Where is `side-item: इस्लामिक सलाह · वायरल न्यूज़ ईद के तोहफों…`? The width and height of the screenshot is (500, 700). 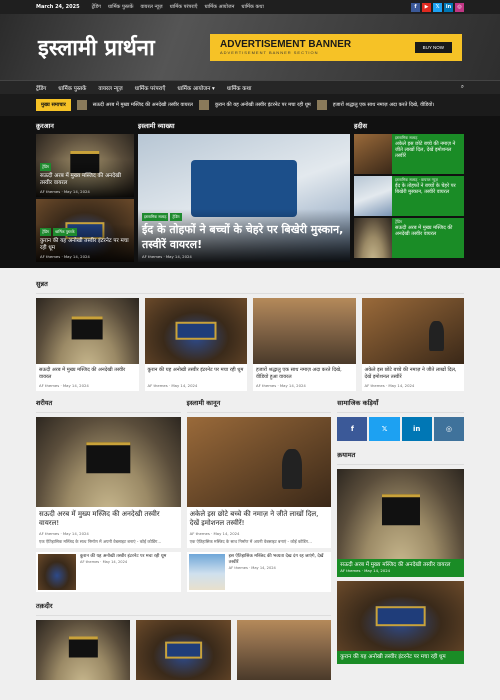 side-item: इस्लामिक सलाह · वायरल न्यूज़ ईद के तोहफों… is located at coordinates (409, 196).